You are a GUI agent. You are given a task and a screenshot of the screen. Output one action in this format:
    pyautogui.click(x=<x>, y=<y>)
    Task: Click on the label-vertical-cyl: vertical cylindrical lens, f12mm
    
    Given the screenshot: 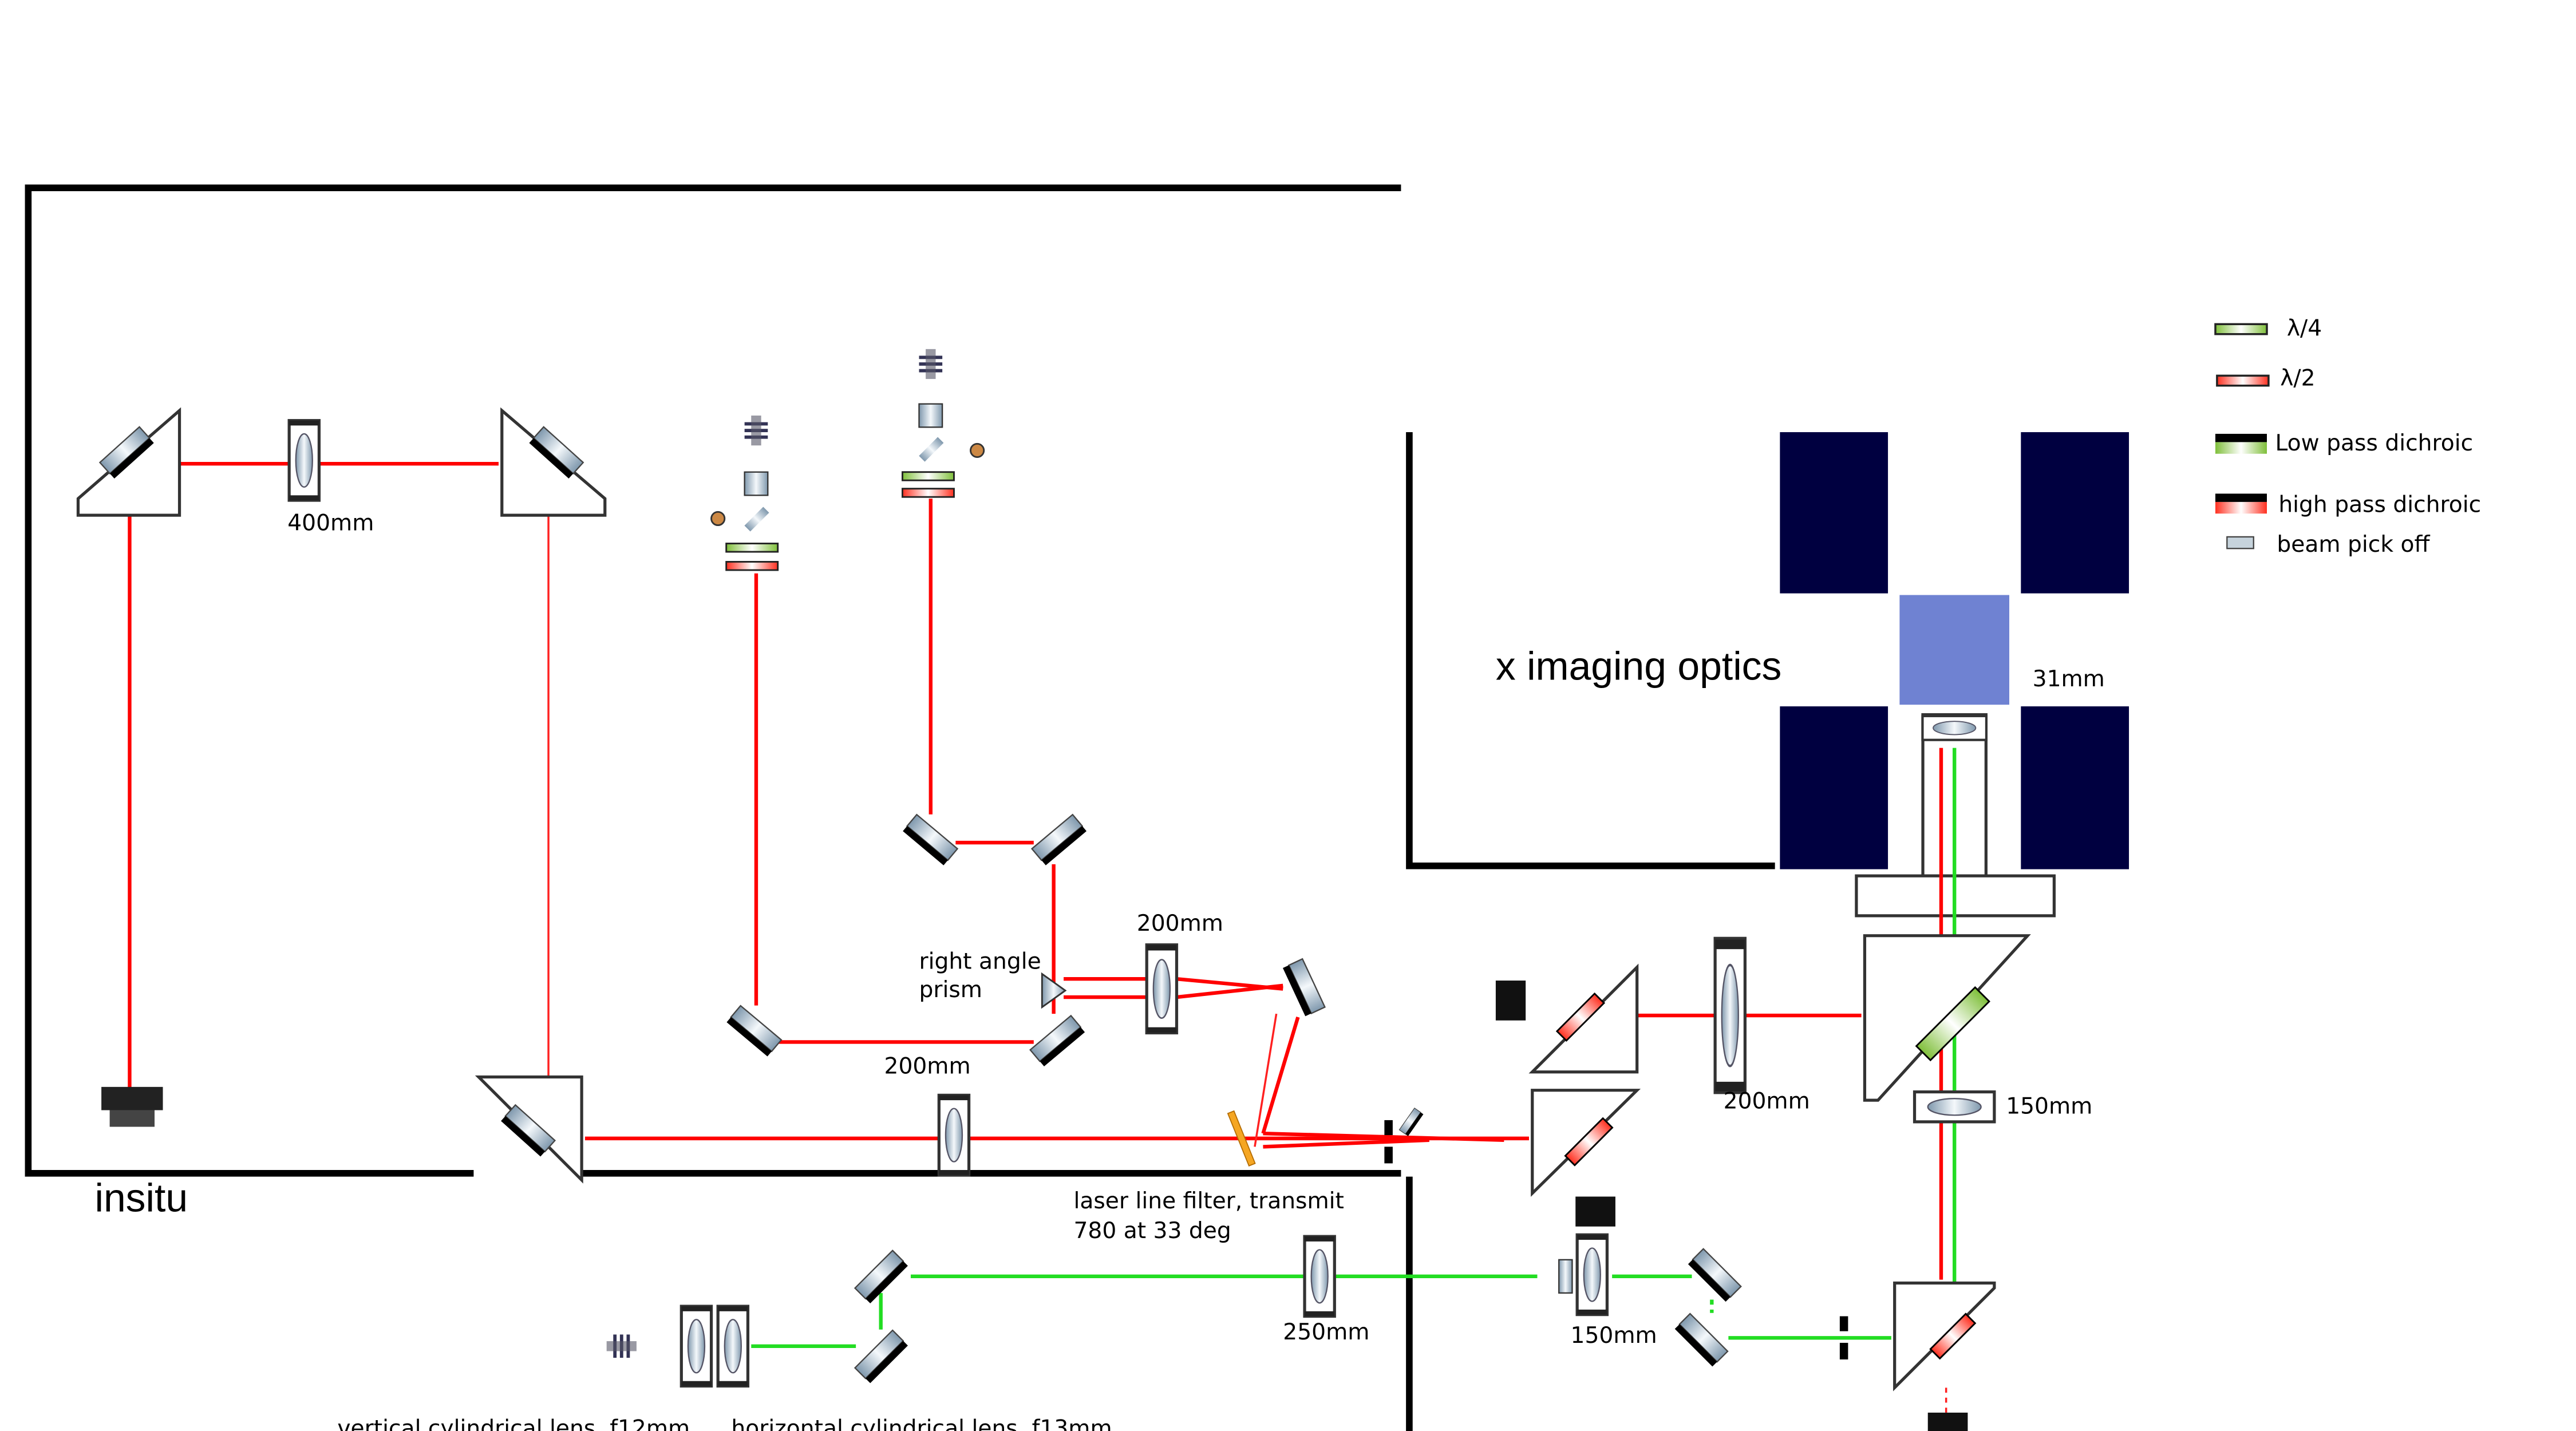 What is the action you would take?
    pyautogui.click(x=513, y=1423)
    